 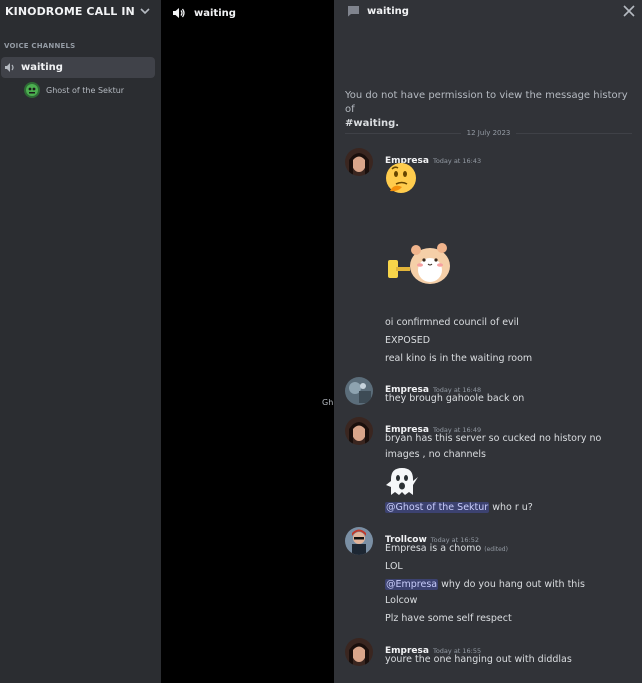 What do you see at coordinates (459, 358) in the screenshot?
I see `message-text: real kino is in the waiting room` at bounding box center [459, 358].